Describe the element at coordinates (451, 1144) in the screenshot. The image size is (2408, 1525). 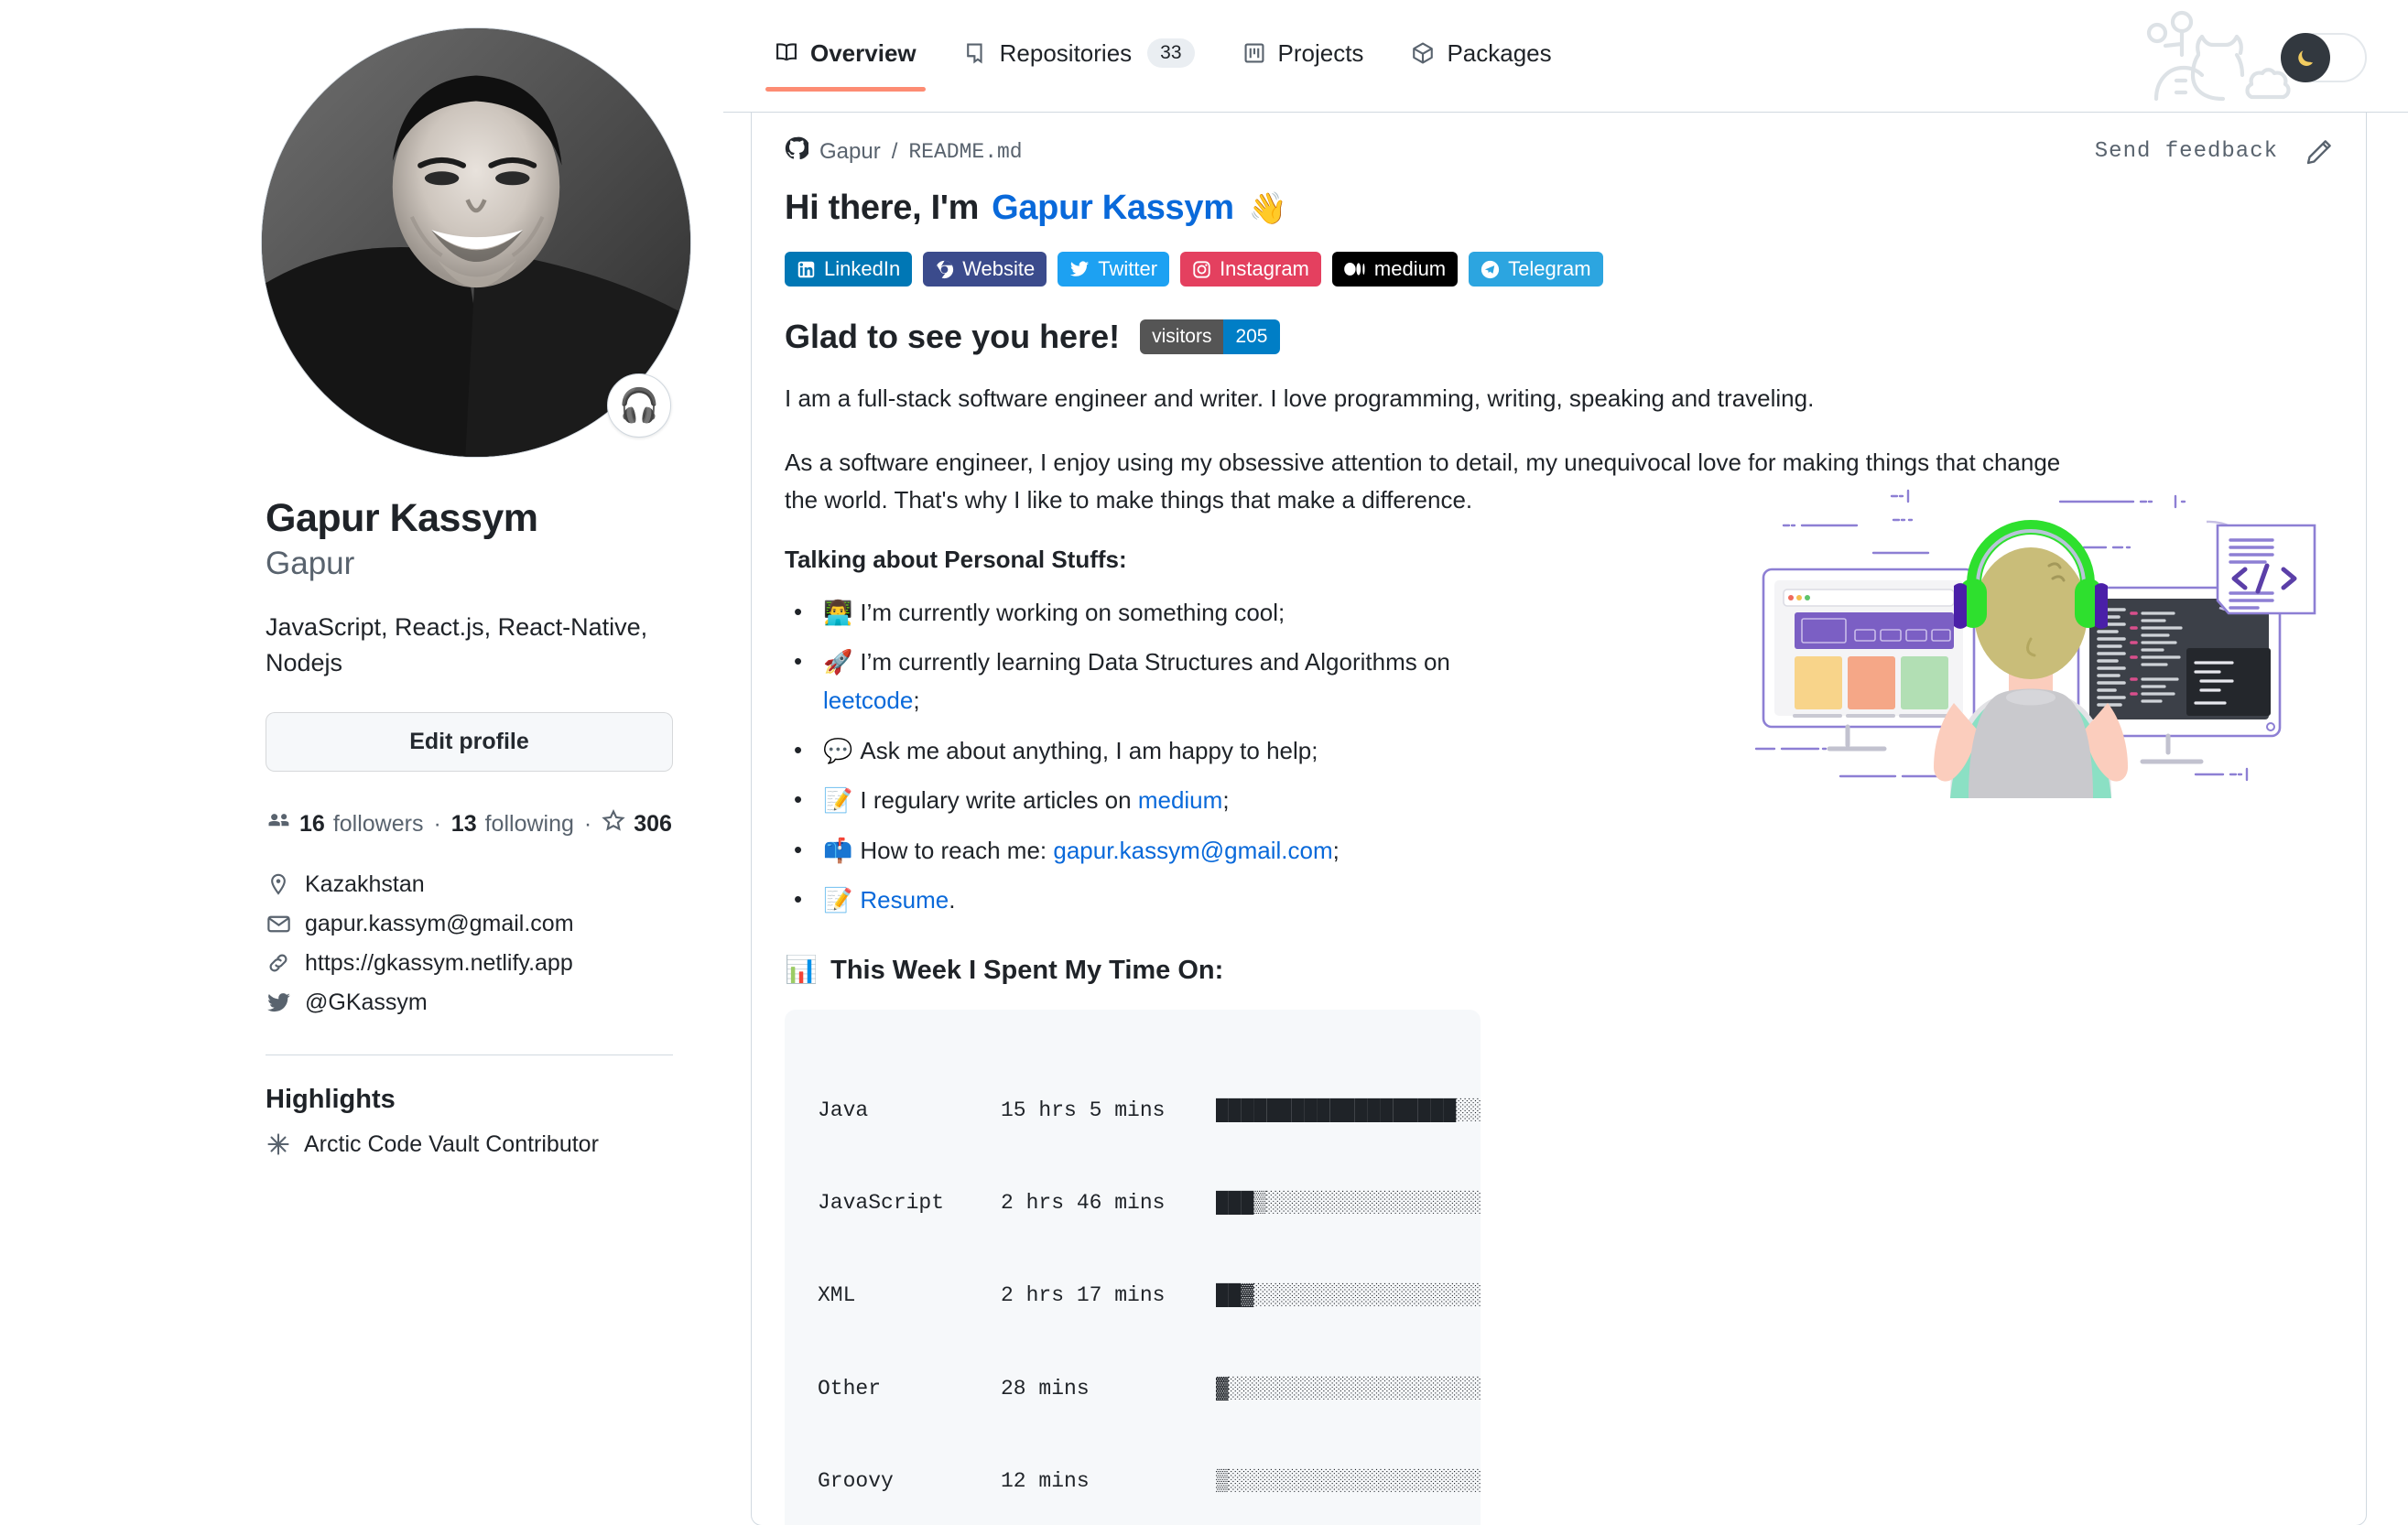
I see `highlight-arctic-vault-label: Arctic Code Vault Contributor` at that location.